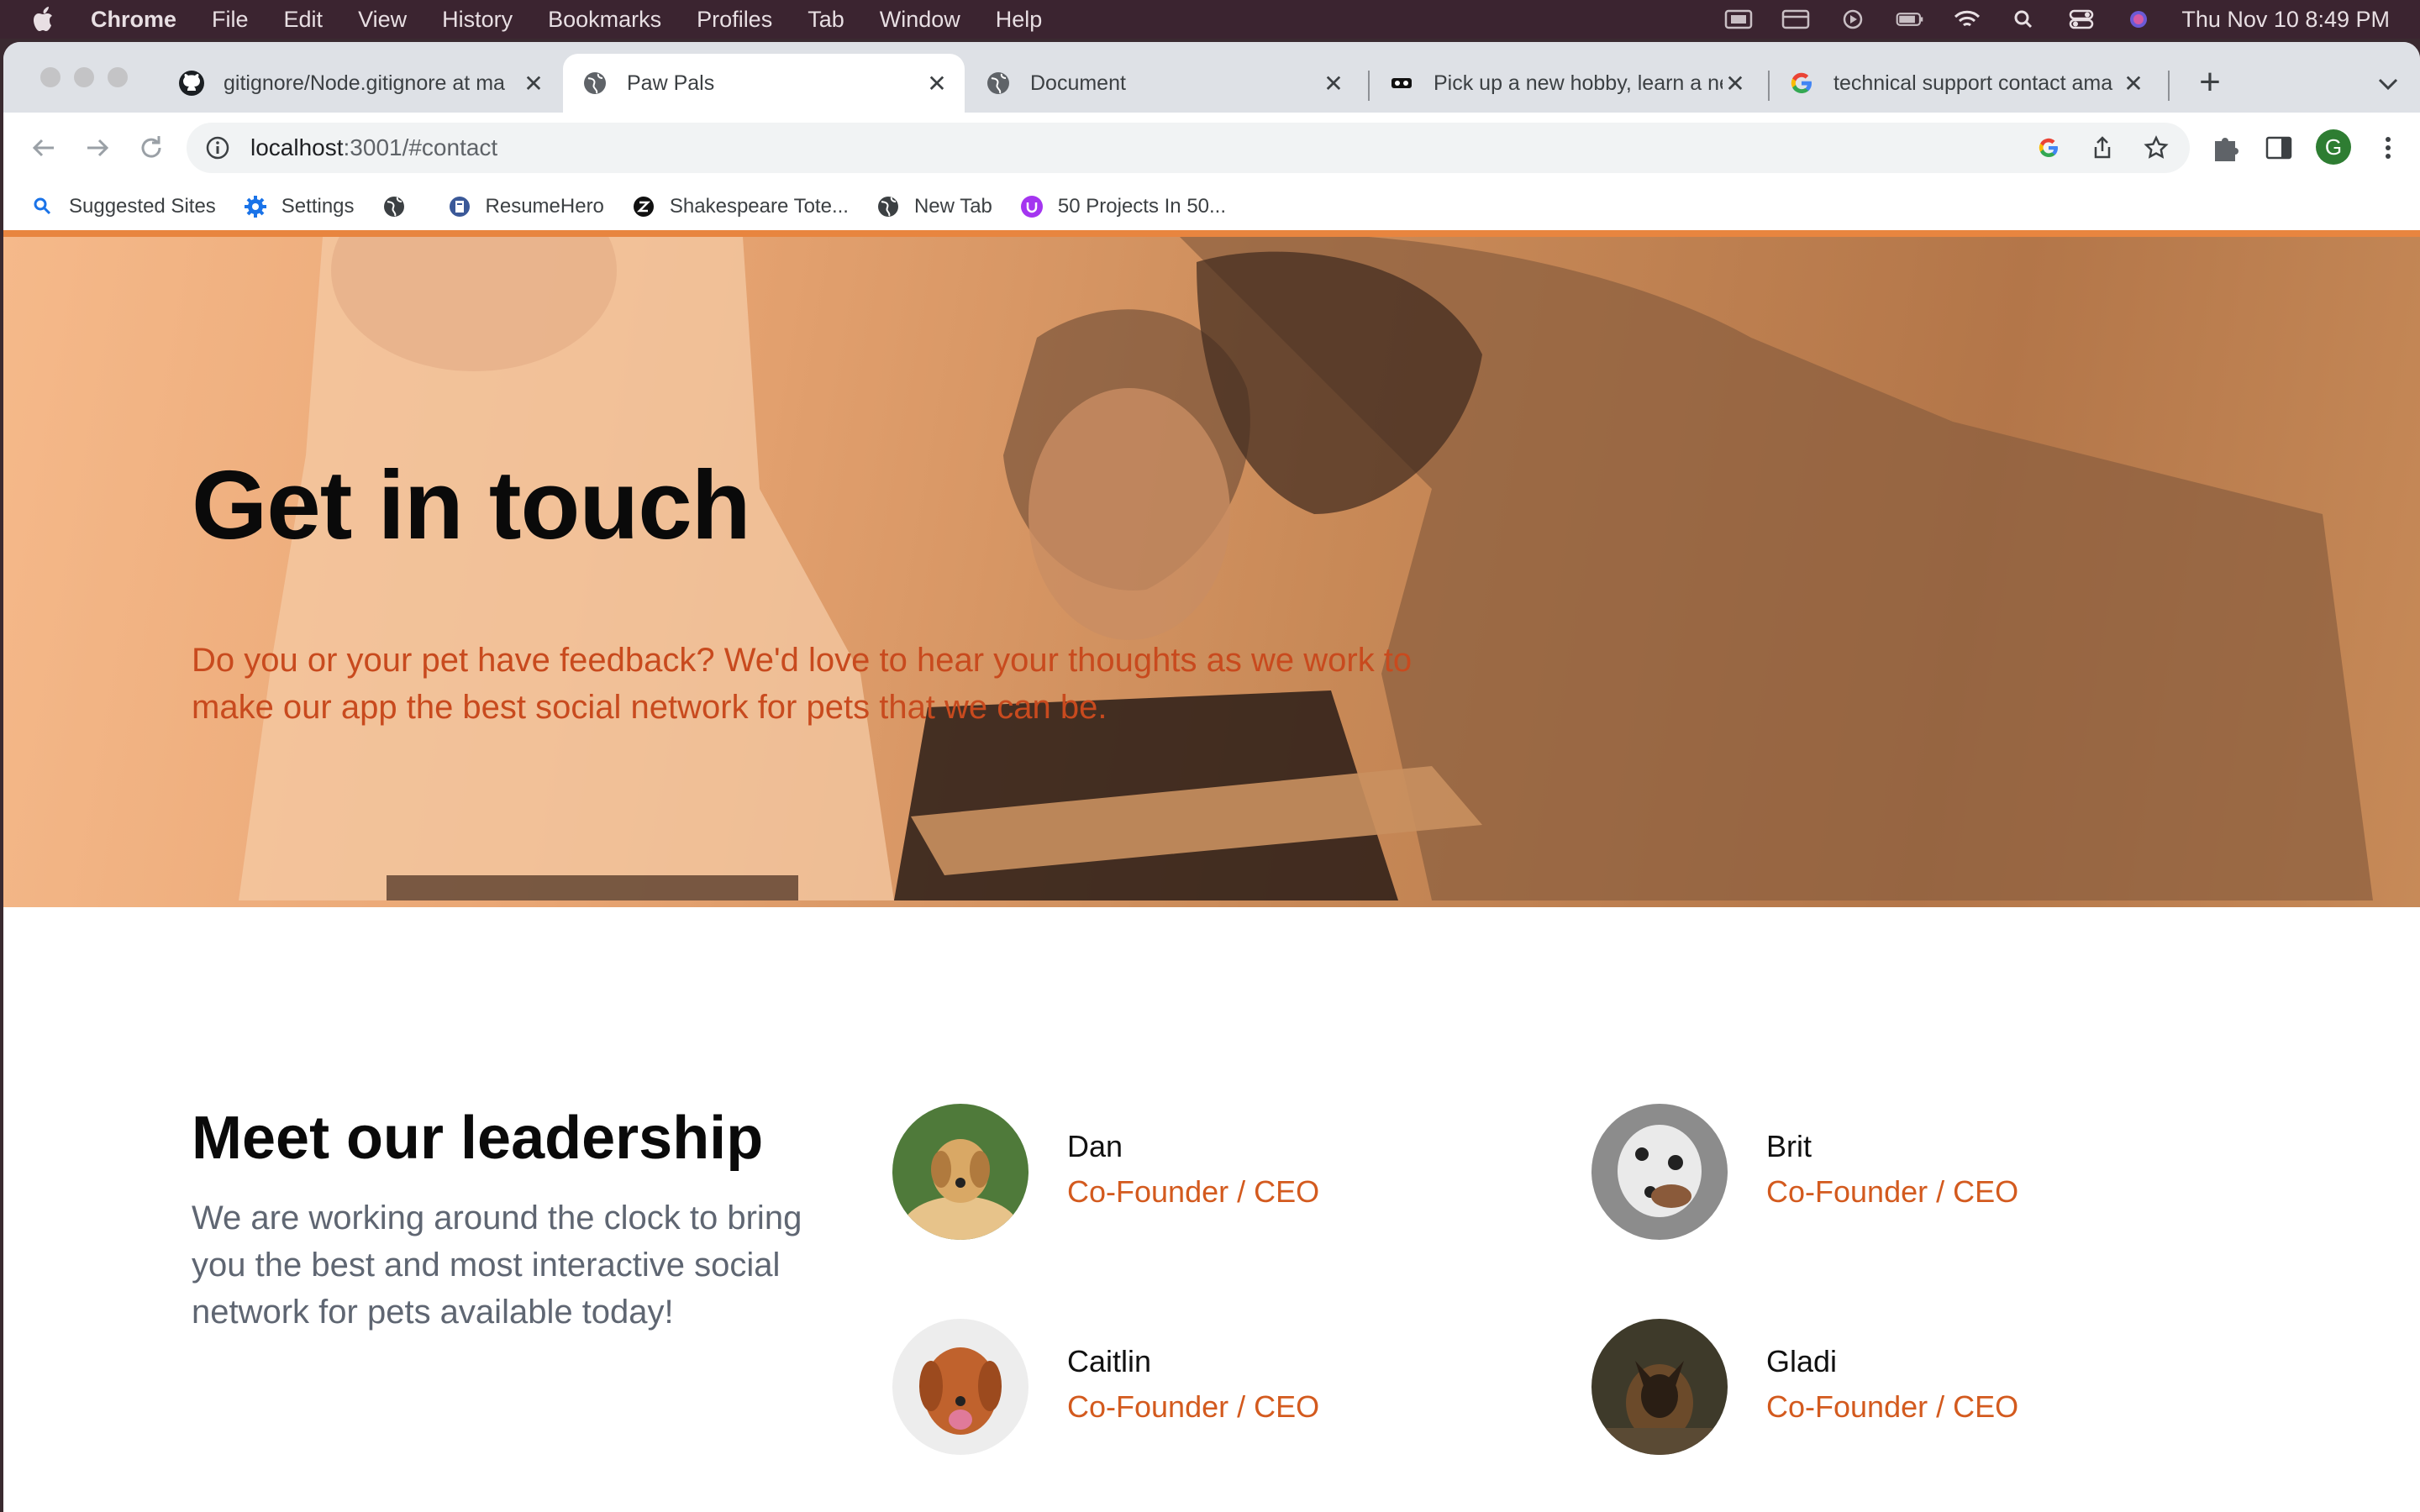  What do you see at coordinates (1164, 83) in the screenshot?
I see `tab-document: Document ✕` at bounding box center [1164, 83].